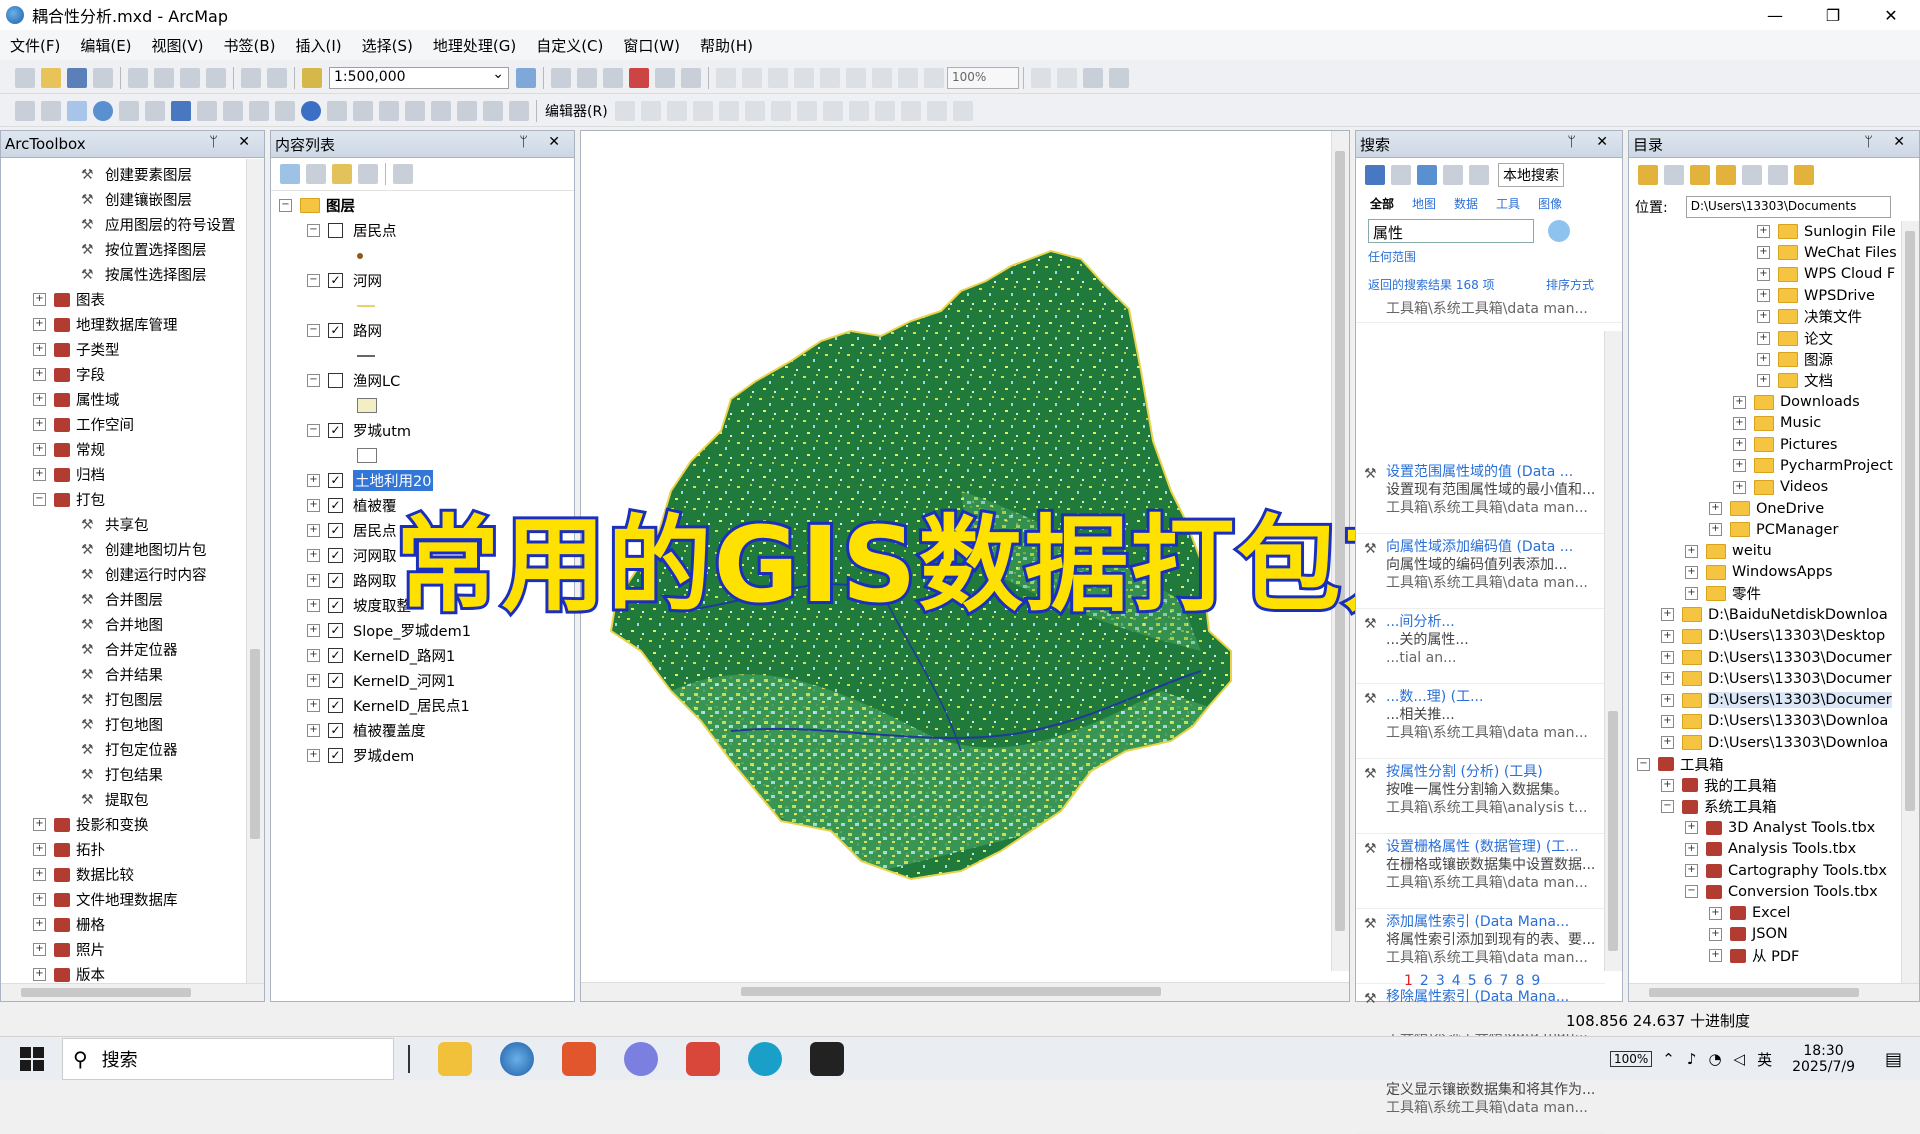 The height and width of the screenshot is (1134, 1920). What do you see at coordinates (124, 774) in the screenshot?
I see `arctoolbox-tool: ⚒ 打包结果` at bounding box center [124, 774].